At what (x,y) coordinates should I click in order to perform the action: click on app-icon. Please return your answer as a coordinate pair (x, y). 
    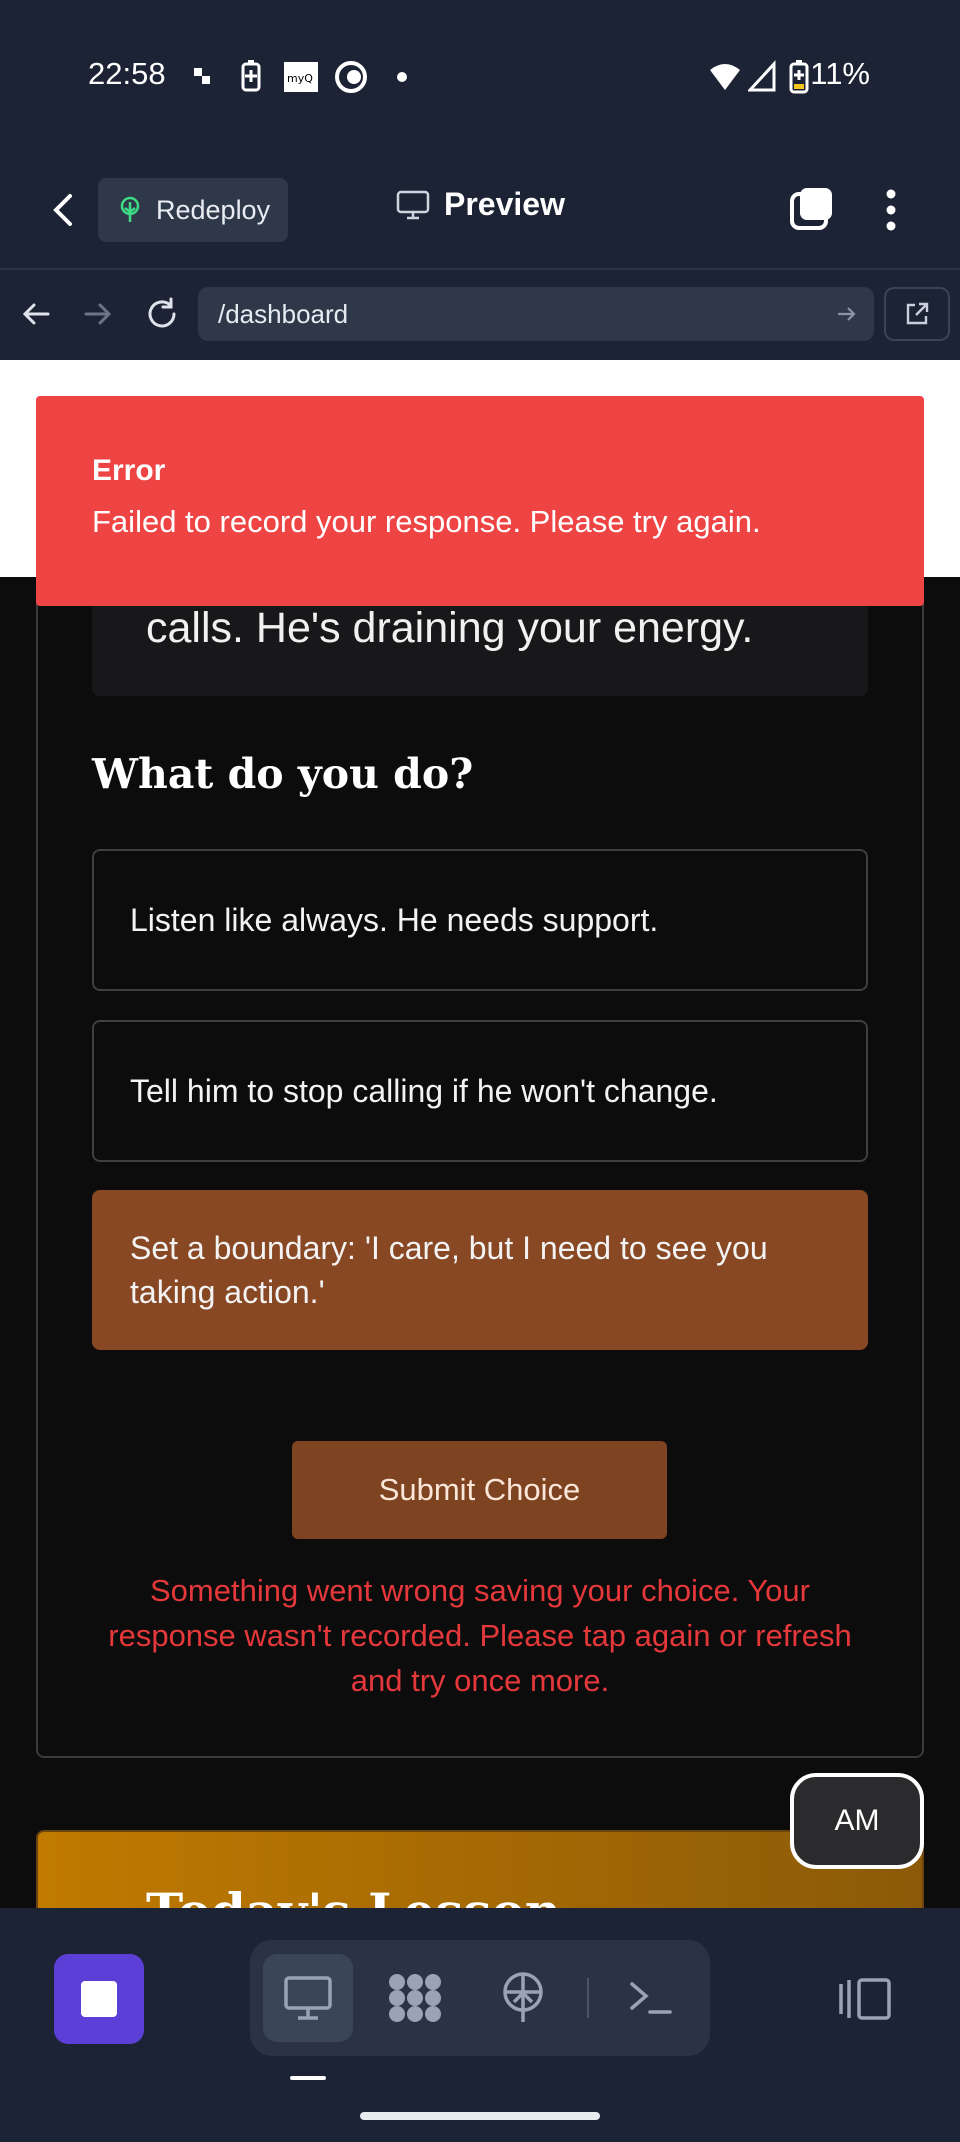
    Looking at the image, I should click on (351, 77).